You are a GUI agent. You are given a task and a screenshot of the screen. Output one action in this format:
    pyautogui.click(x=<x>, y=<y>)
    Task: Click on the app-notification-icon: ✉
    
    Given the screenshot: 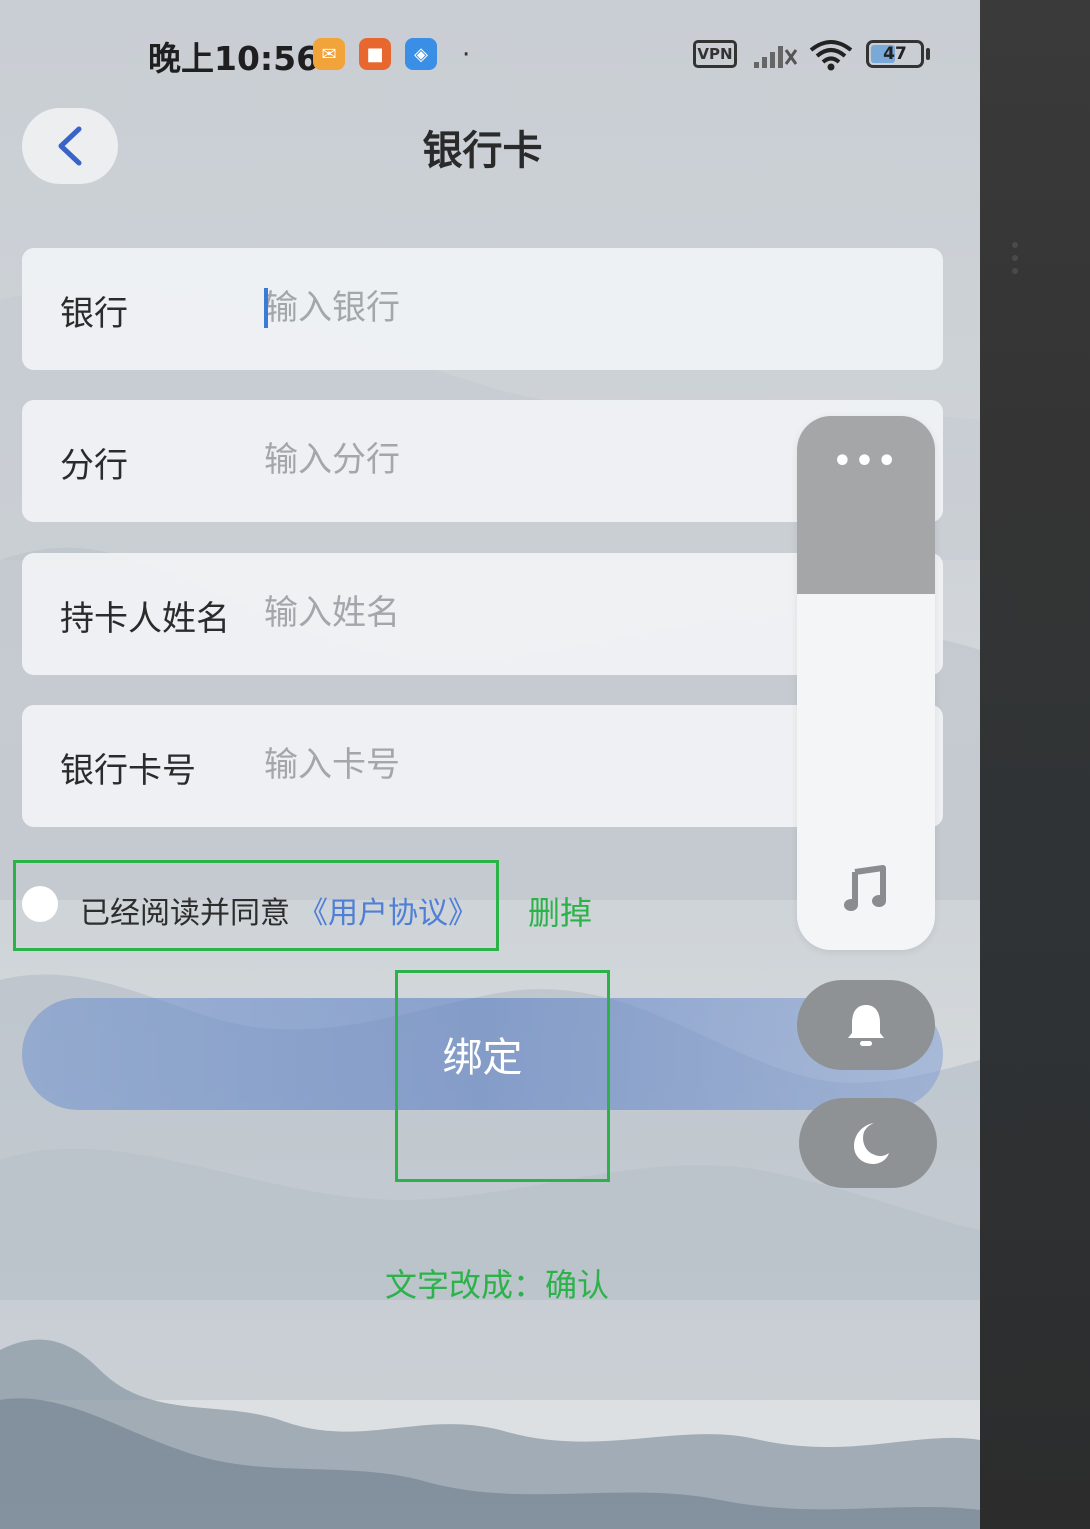 What is the action you would take?
    pyautogui.click(x=329, y=54)
    